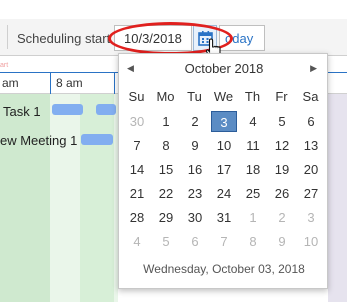  What do you see at coordinates (223, 96) in the screenshot?
I see `weekday-label: We` at bounding box center [223, 96].